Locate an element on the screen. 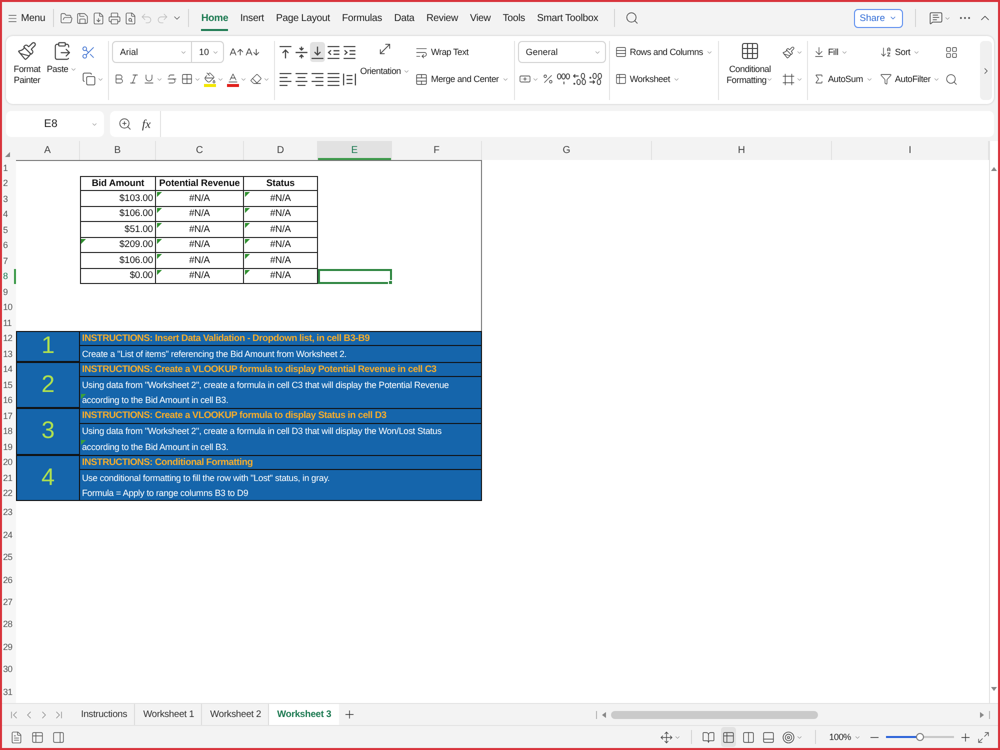  row-number: 26 is located at coordinates (9, 579).